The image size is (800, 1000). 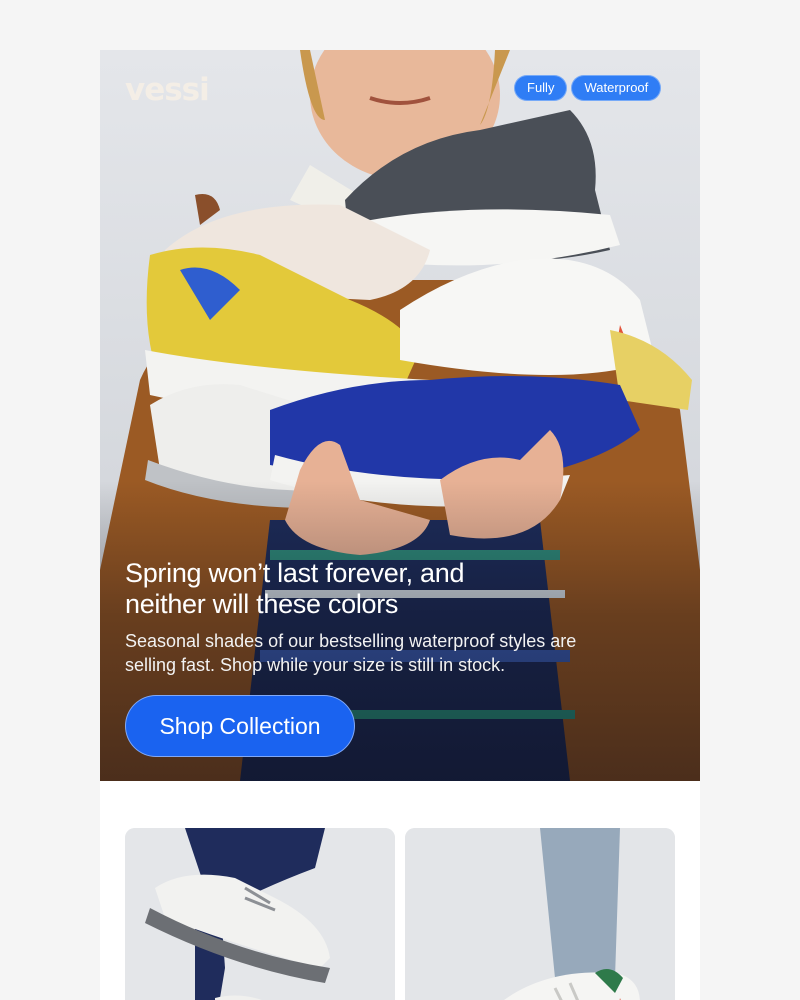 I want to click on badge-fully: Fully, so click(x=541, y=88).